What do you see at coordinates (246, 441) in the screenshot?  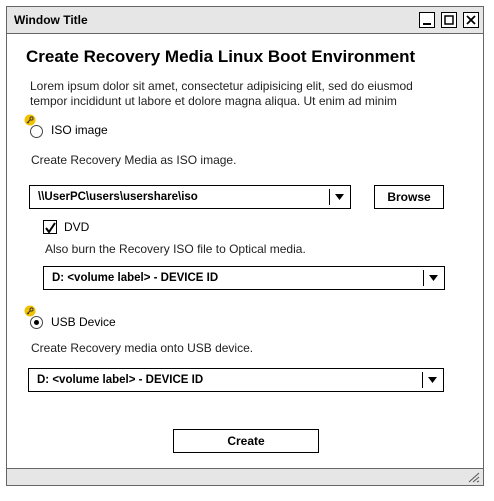 I see `create-button: Create` at bounding box center [246, 441].